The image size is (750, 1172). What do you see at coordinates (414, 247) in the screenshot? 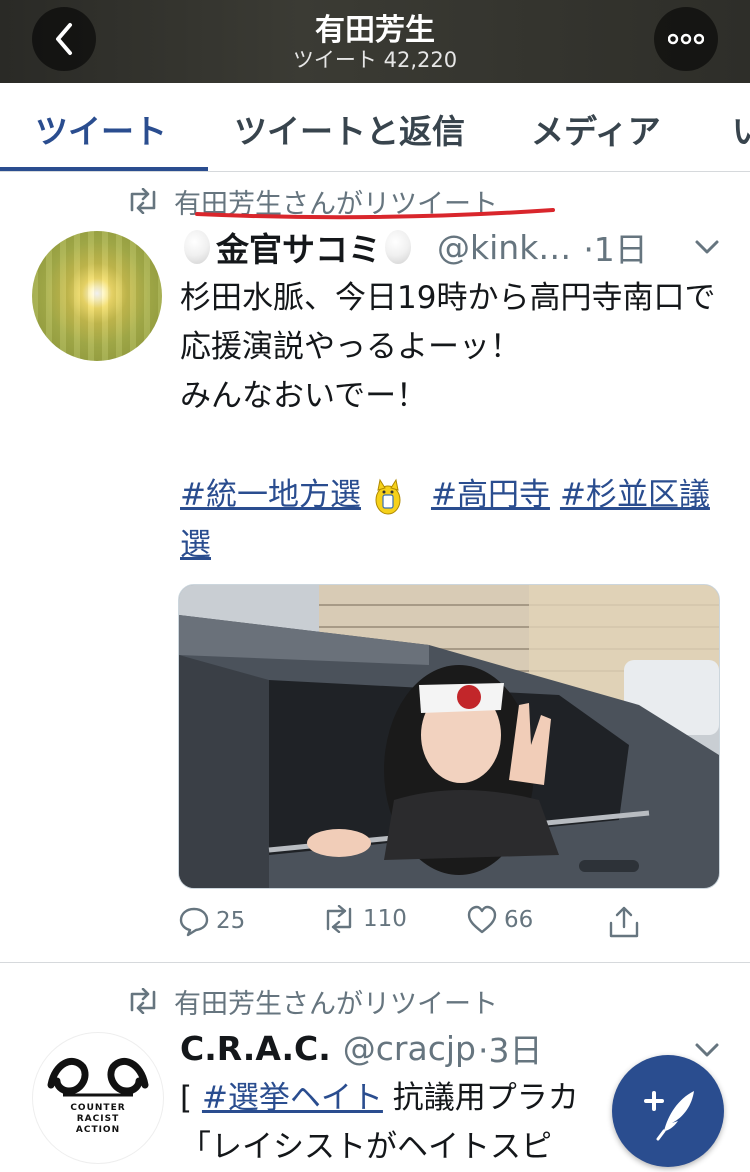
I see `tweet-header: 金官サコミ @kink… ·1日` at bounding box center [414, 247].